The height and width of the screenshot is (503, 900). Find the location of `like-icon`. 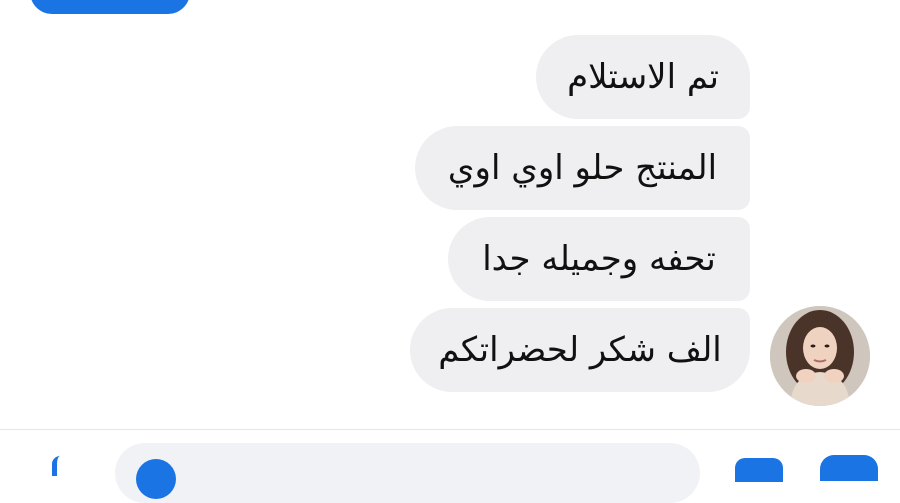

like-icon is located at coordinates (849, 468).